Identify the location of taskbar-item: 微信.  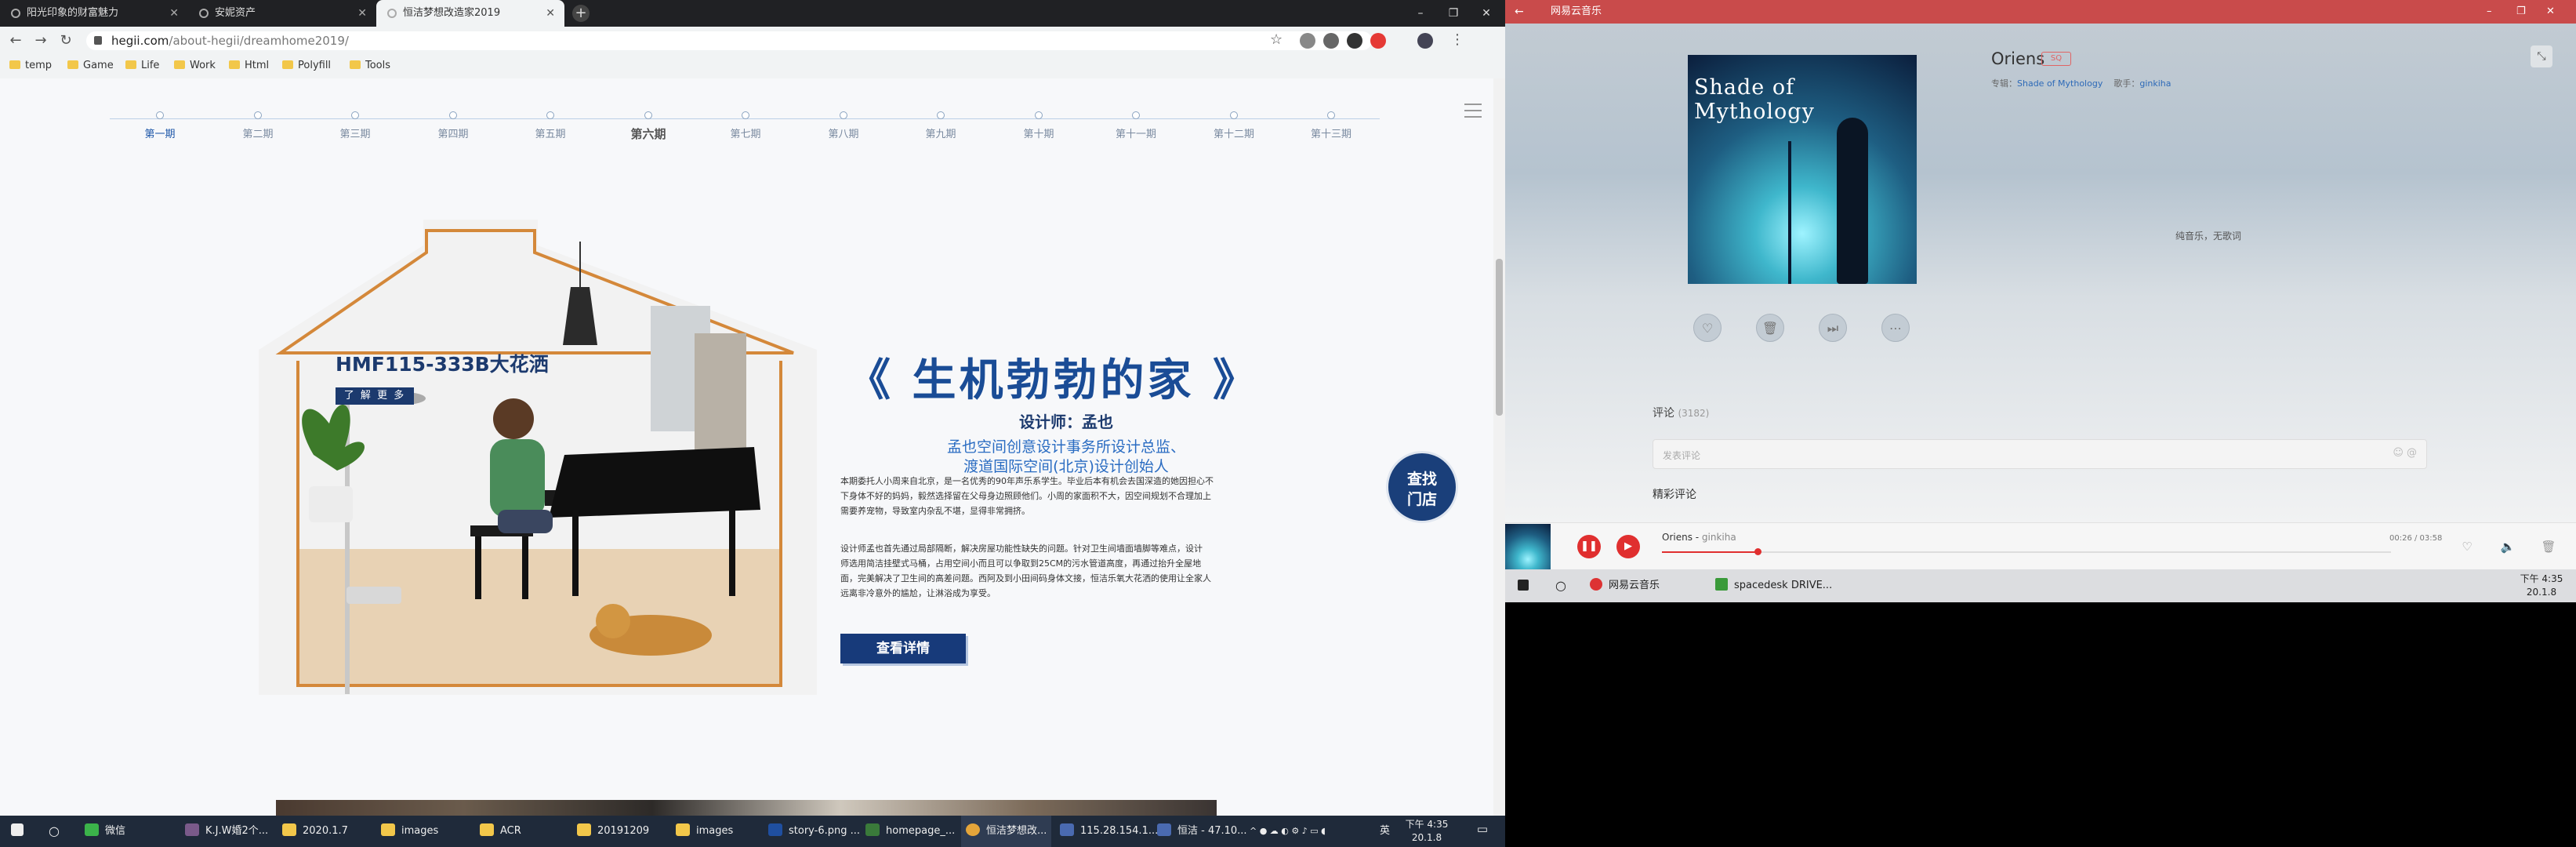
(105, 831).